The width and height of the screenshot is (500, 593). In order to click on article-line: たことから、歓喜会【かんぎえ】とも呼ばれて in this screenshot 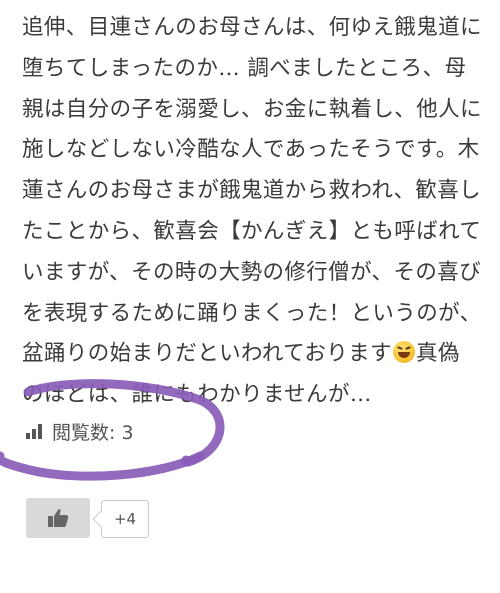, I will do `click(252, 231)`.